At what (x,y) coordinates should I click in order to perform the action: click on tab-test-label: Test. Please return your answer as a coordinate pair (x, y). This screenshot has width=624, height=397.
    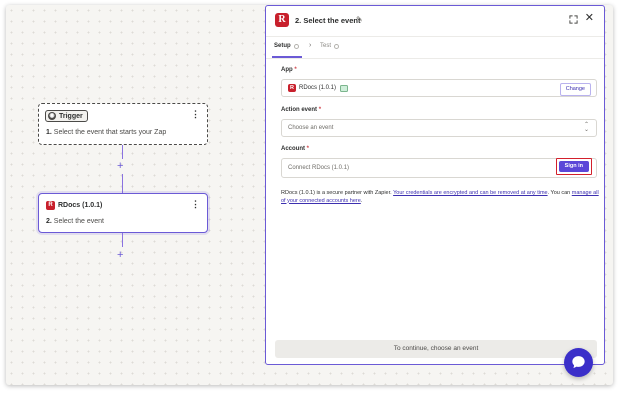
    Looking at the image, I should click on (326, 46).